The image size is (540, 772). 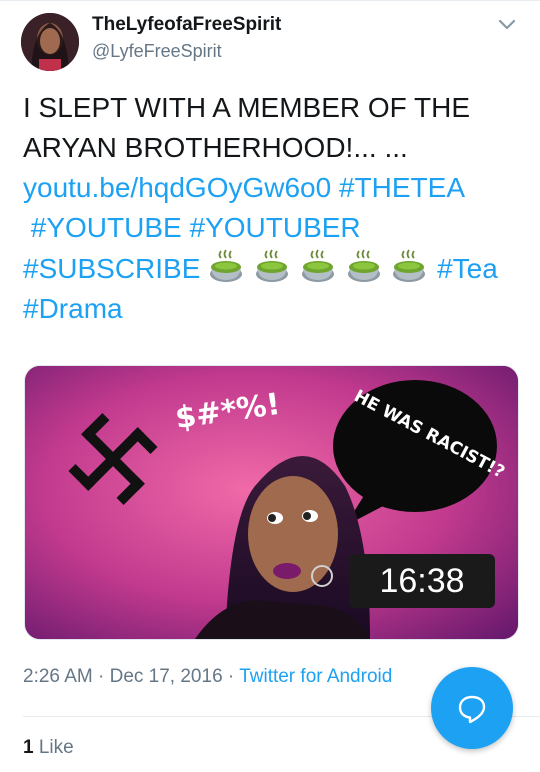 I want to click on tweet-source: Twitter for Android, so click(x=315, y=676).